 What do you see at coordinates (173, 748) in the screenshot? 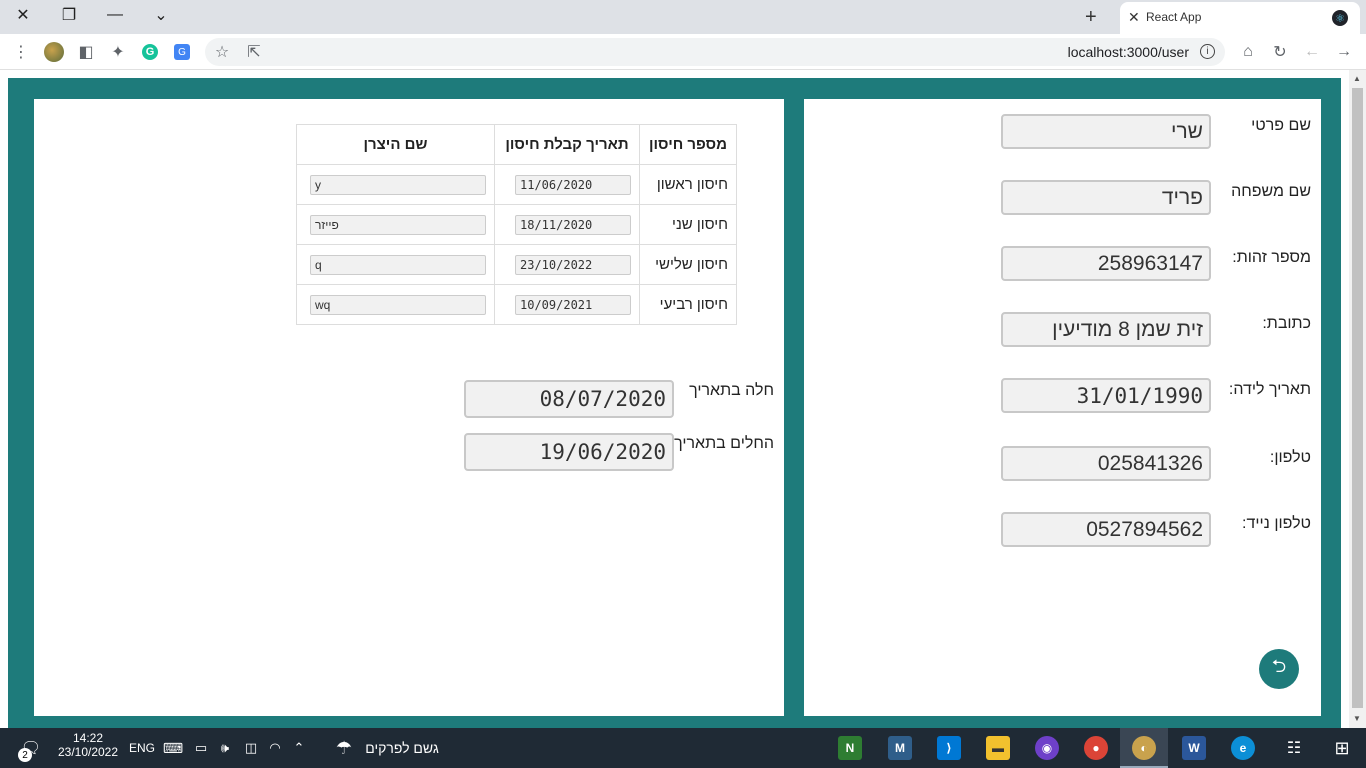
I see `keyboard-icon: ⌨` at bounding box center [173, 748].